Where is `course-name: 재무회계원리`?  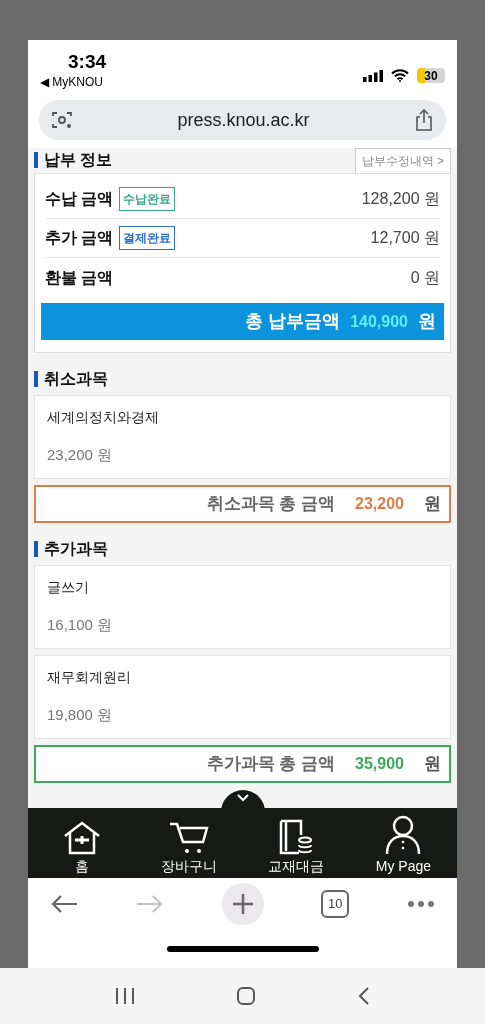 course-name: 재무회계원리 is located at coordinates (89, 678).